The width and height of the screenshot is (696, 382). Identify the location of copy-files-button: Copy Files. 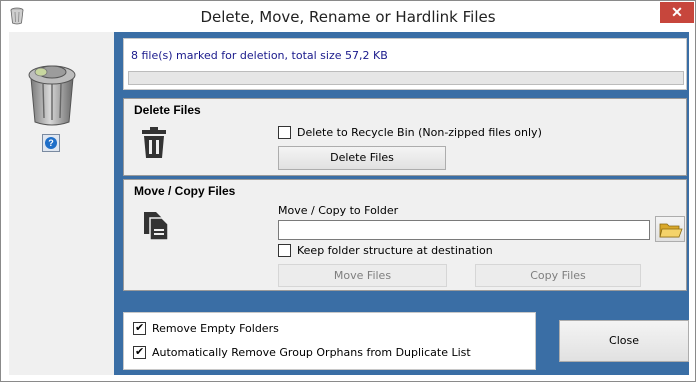
(558, 275).